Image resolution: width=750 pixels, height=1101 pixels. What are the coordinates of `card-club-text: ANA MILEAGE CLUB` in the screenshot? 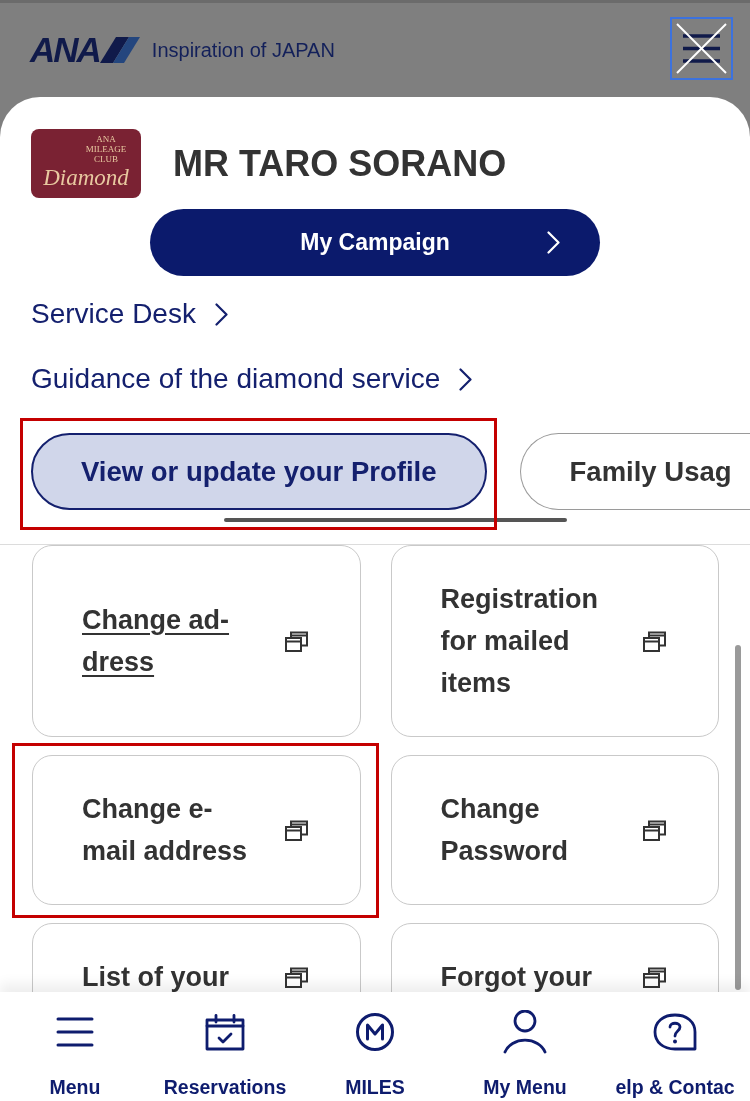 It's located at (106, 149).